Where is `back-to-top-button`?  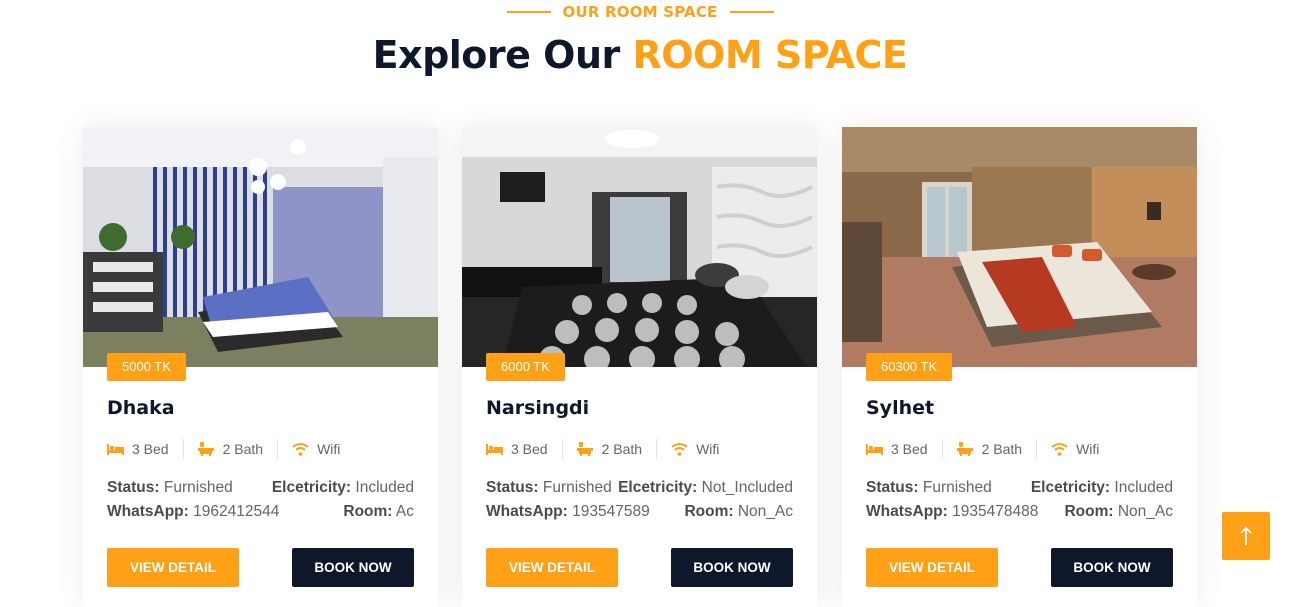
back-to-top-button is located at coordinates (1246, 536).